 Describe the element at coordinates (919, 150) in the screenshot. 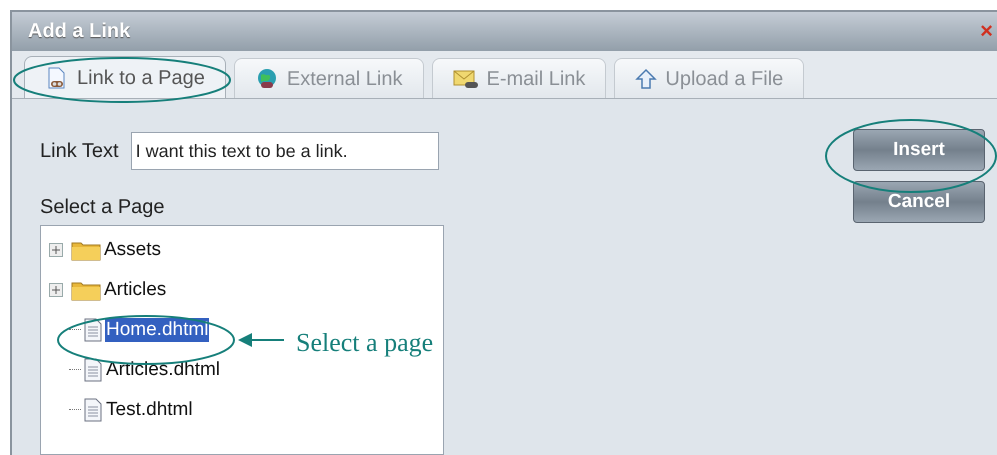

I see `dialog-button: Insert` at that location.